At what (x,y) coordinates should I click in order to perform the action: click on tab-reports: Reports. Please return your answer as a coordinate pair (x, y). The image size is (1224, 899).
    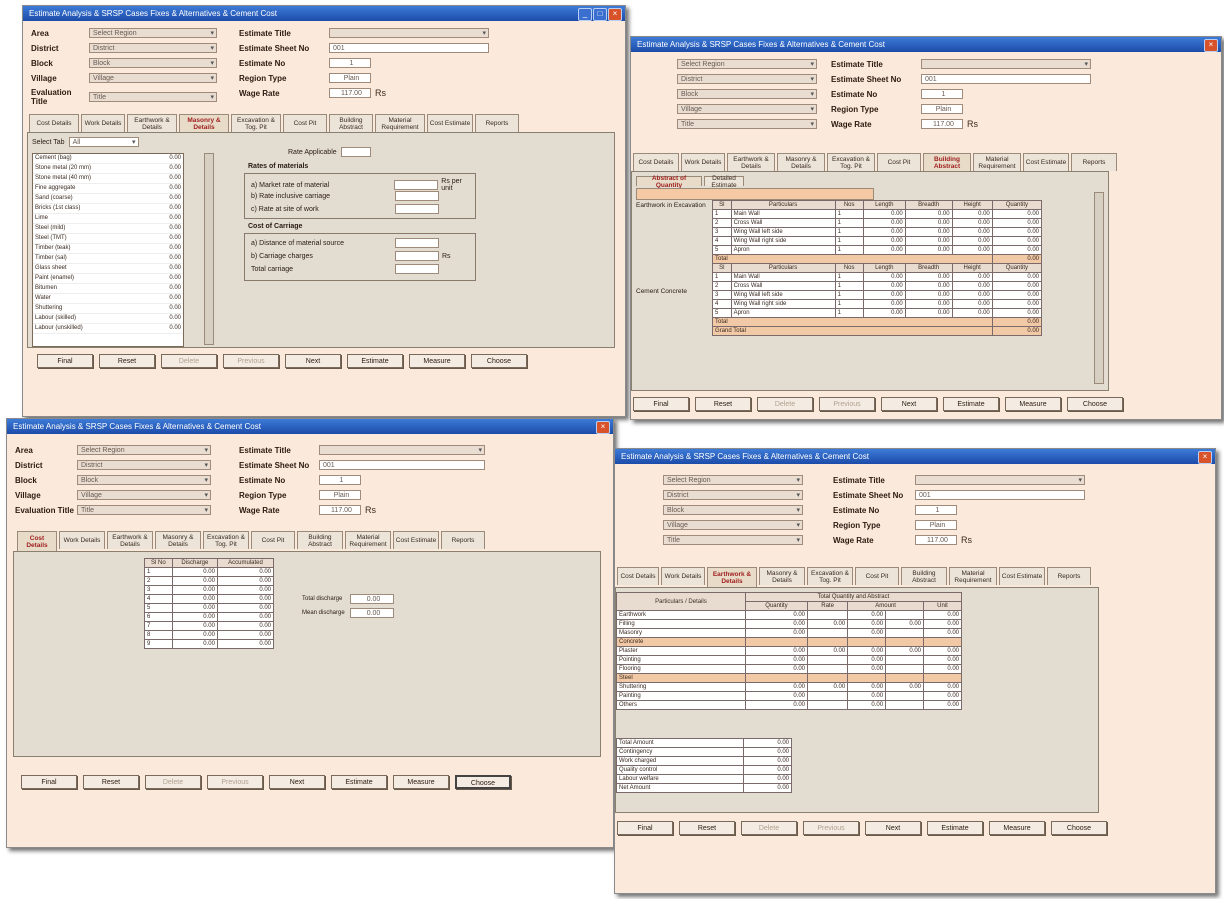
    Looking at the image, I should click on (1069, 576).